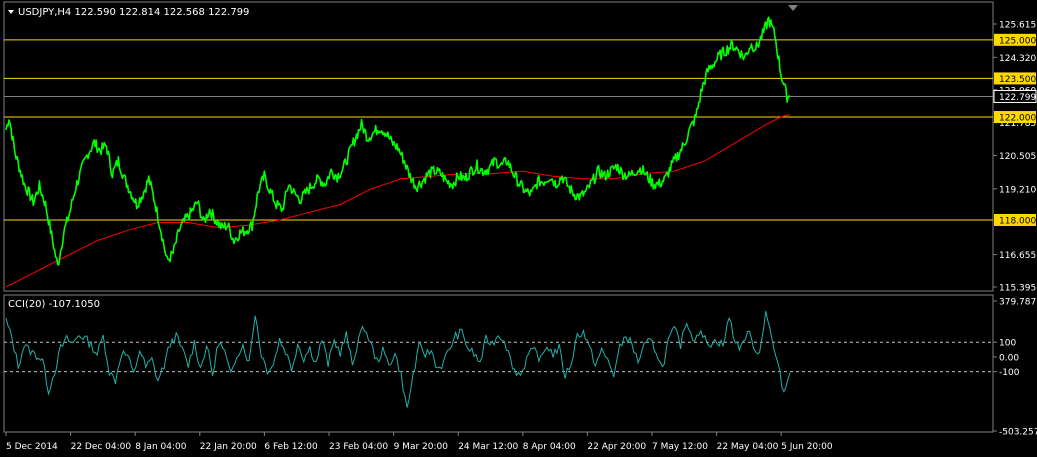 The height and width of the screenshot is (457, 1037). I want to click on price-tick-label: 125.615, so click(1017, 26).